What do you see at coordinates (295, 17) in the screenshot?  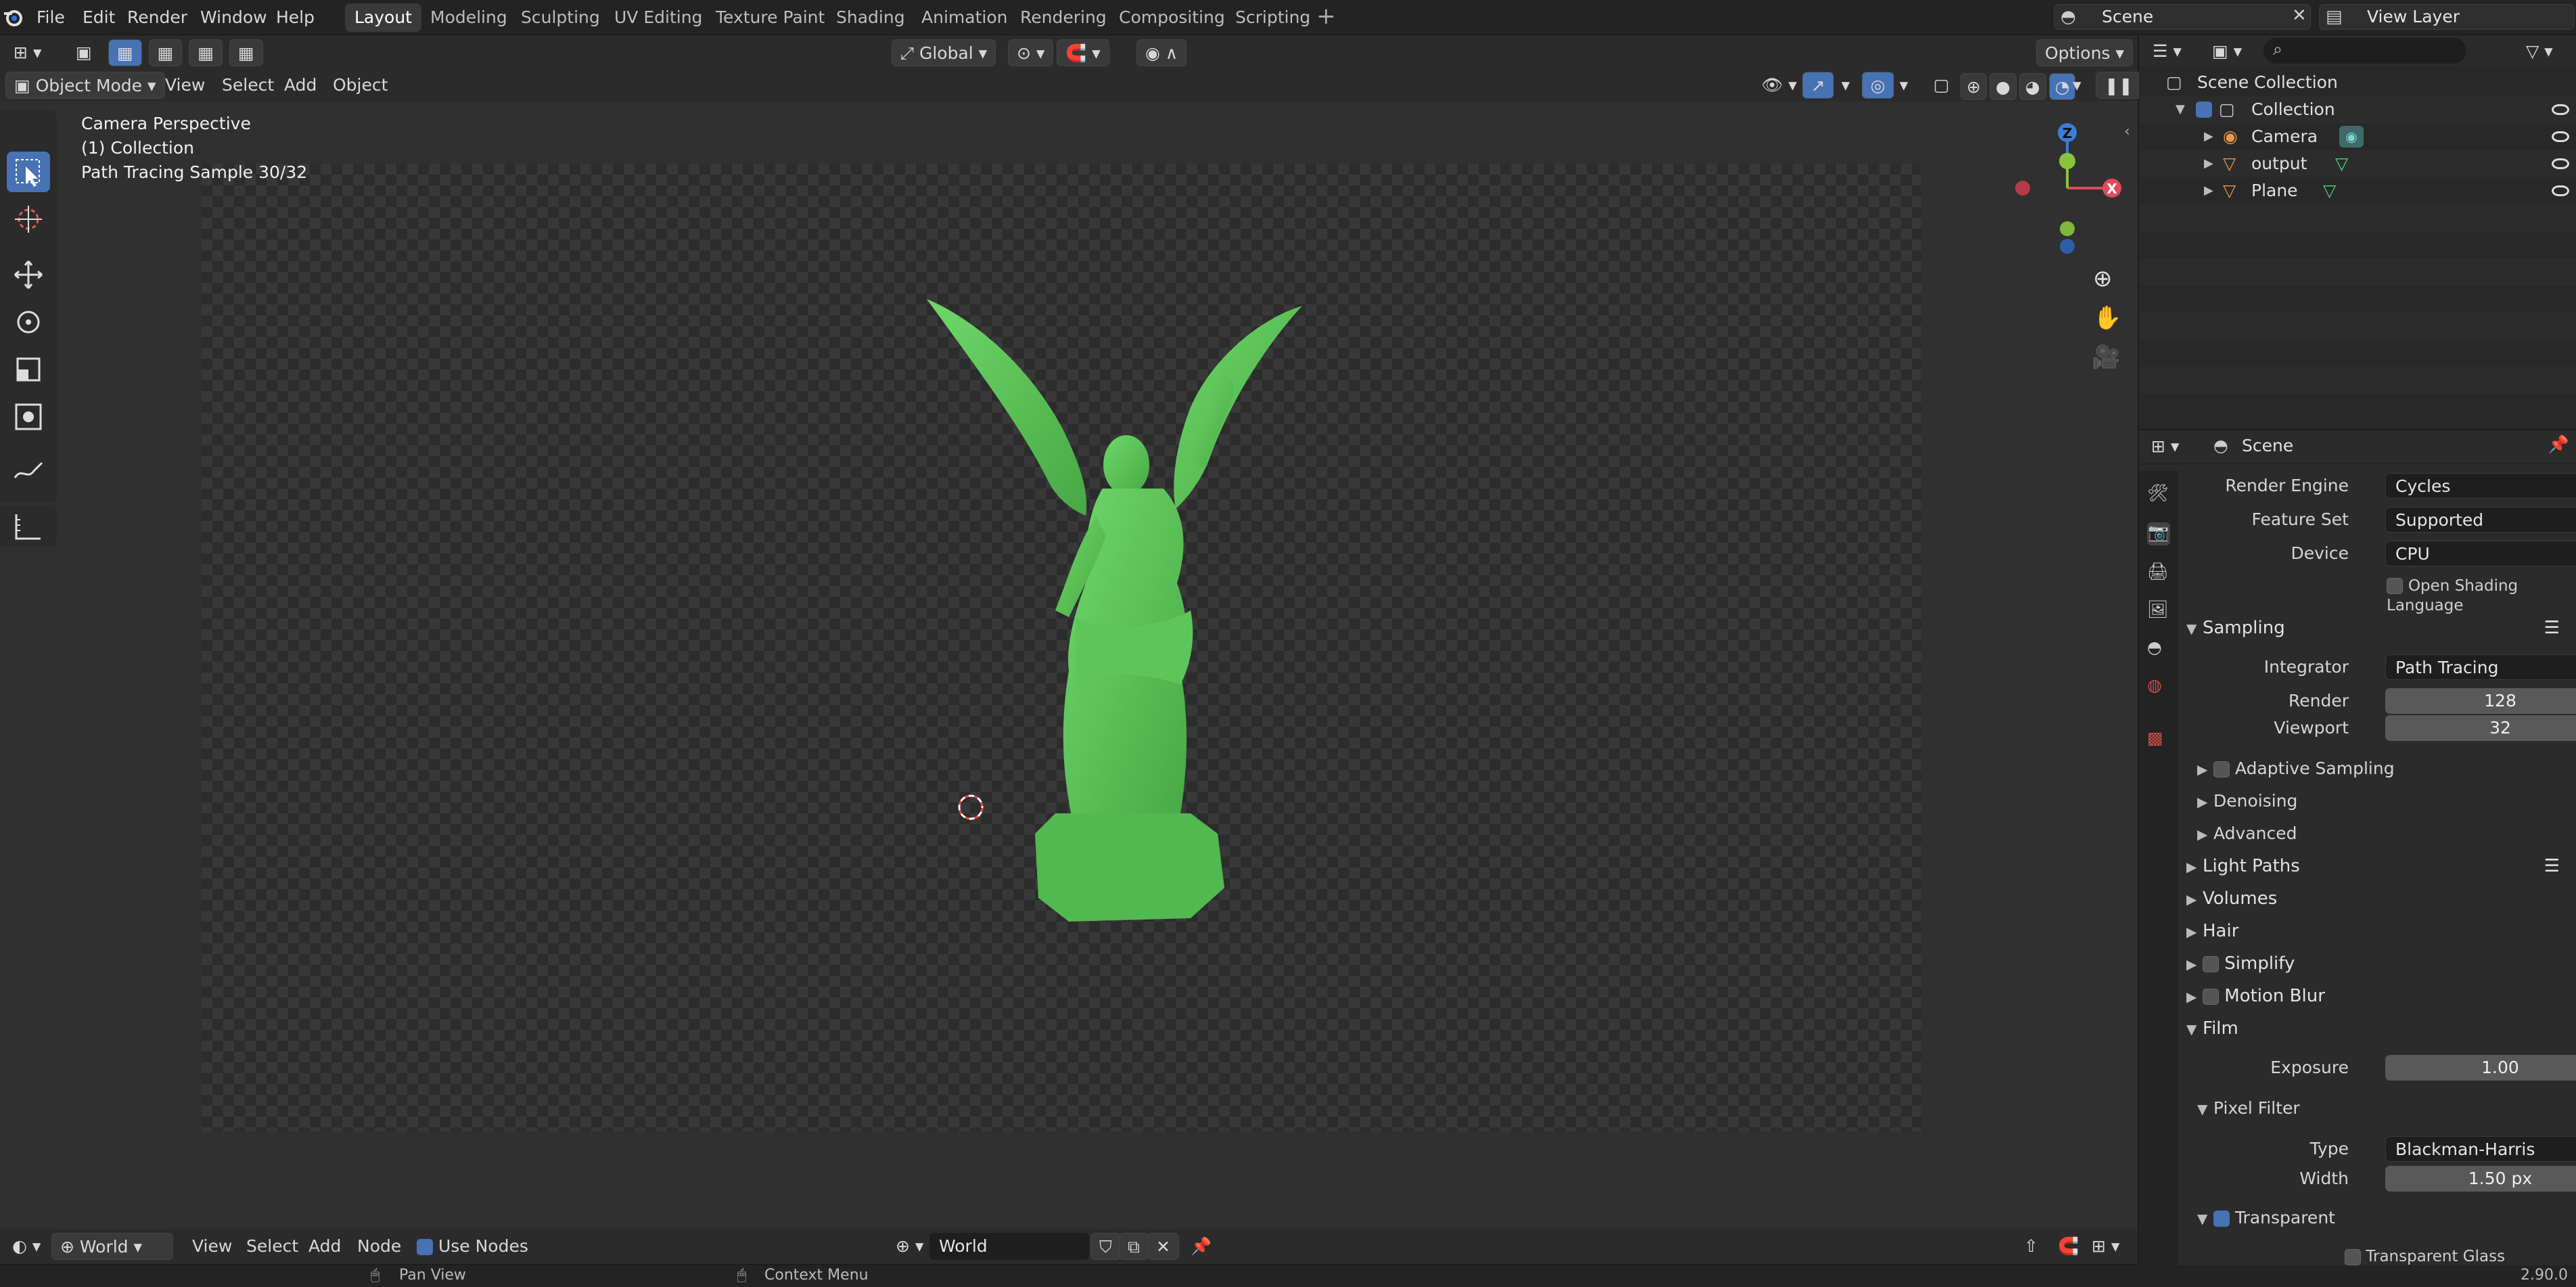 I see `menu-help: Help` at bounding box center [295, 17].